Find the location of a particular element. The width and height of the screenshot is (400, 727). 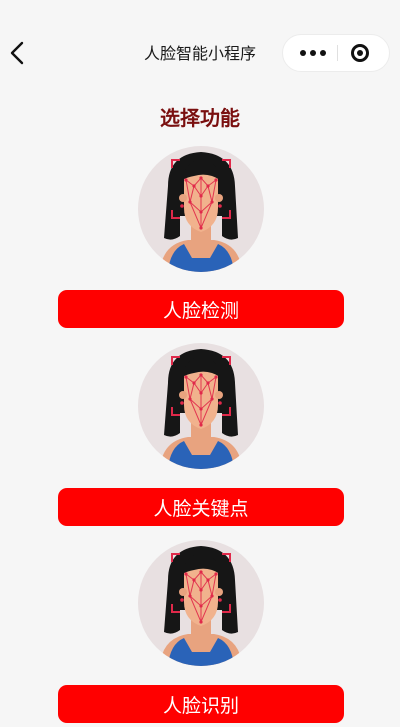

target-core is located at coordinates (360, 53).